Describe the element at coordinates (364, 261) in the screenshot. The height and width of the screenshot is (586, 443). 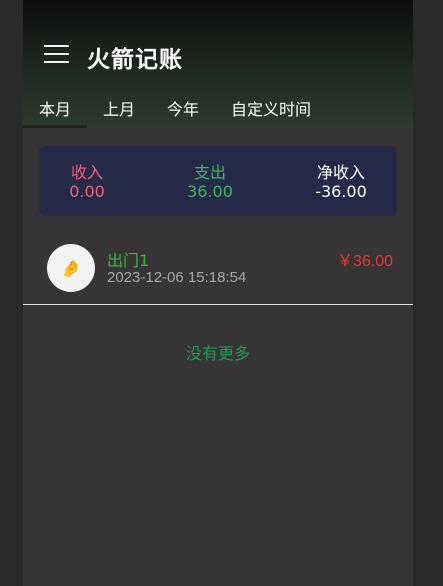
I see `entry-amount: ￥36.00` at that location.